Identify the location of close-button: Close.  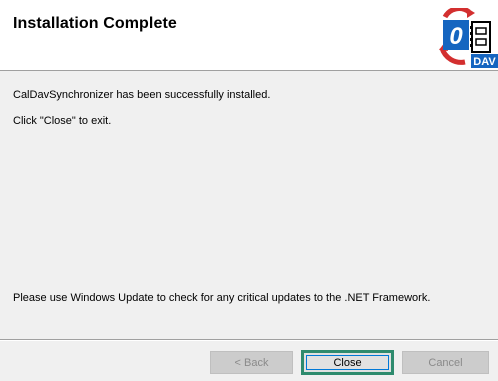
(347, 362).